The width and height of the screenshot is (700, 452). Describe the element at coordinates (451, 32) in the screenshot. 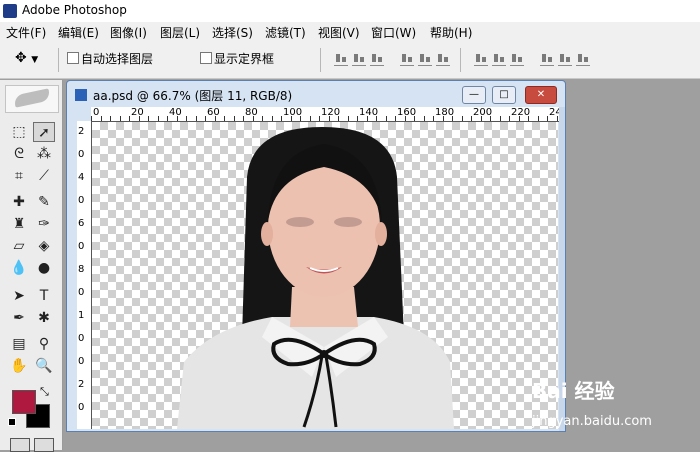

I see `menu-help: 帮助(H)` at that location.